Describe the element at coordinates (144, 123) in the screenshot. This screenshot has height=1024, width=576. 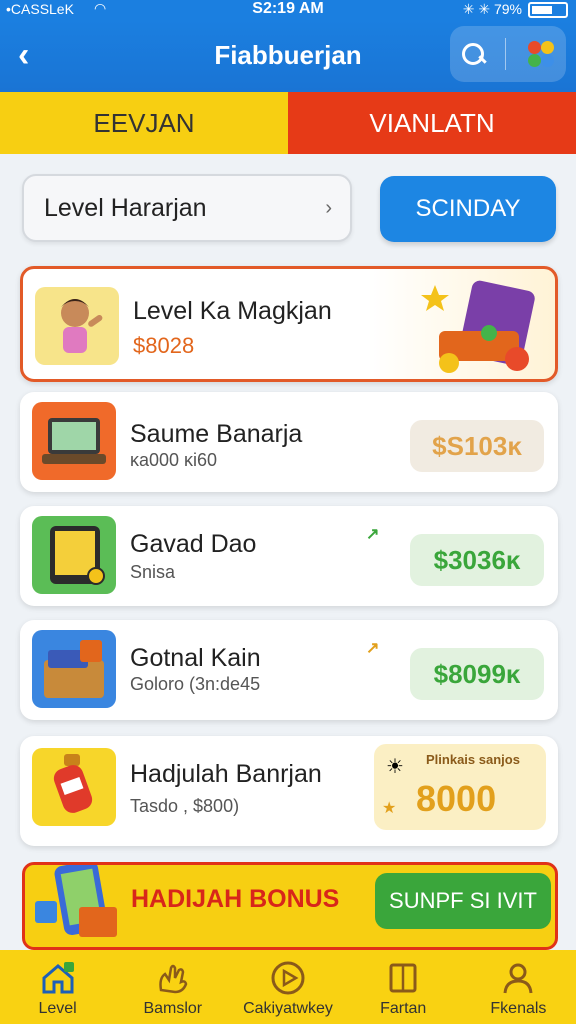
I see `tab-eevjan: EEVJAN` at that location.